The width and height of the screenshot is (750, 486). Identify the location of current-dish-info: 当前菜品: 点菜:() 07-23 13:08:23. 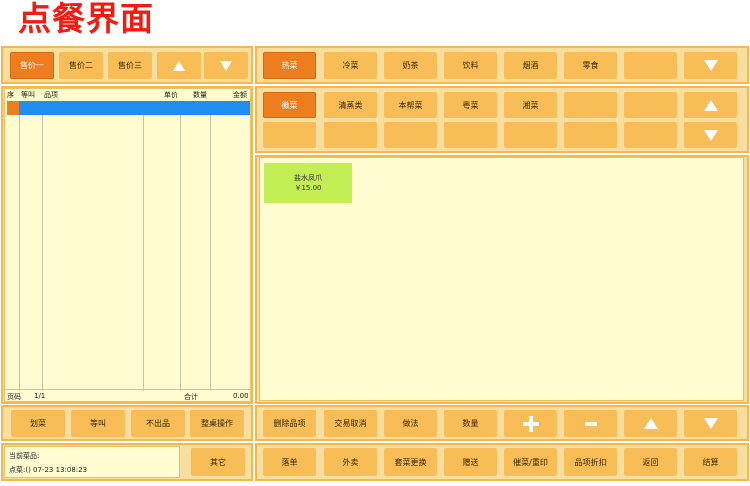
(92, 462).